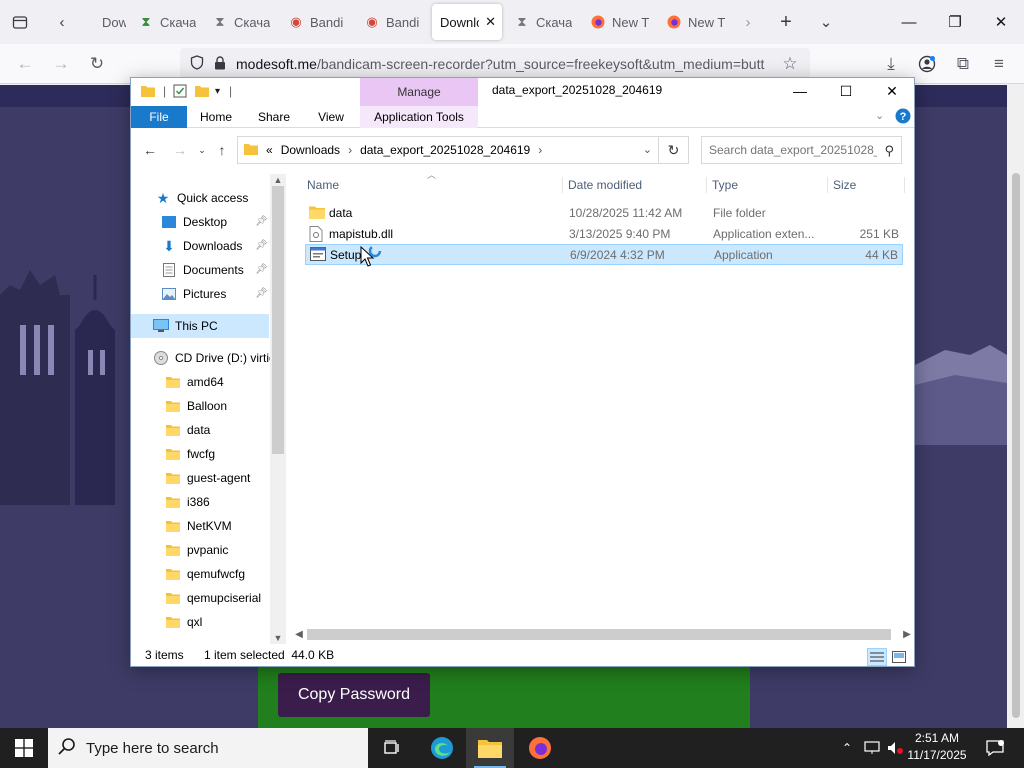 This screenshot has height=768, width=1024. Describe the element at coordinates (846, 91) in the screenshot. I see `maximize-icon: ☐` at that location.